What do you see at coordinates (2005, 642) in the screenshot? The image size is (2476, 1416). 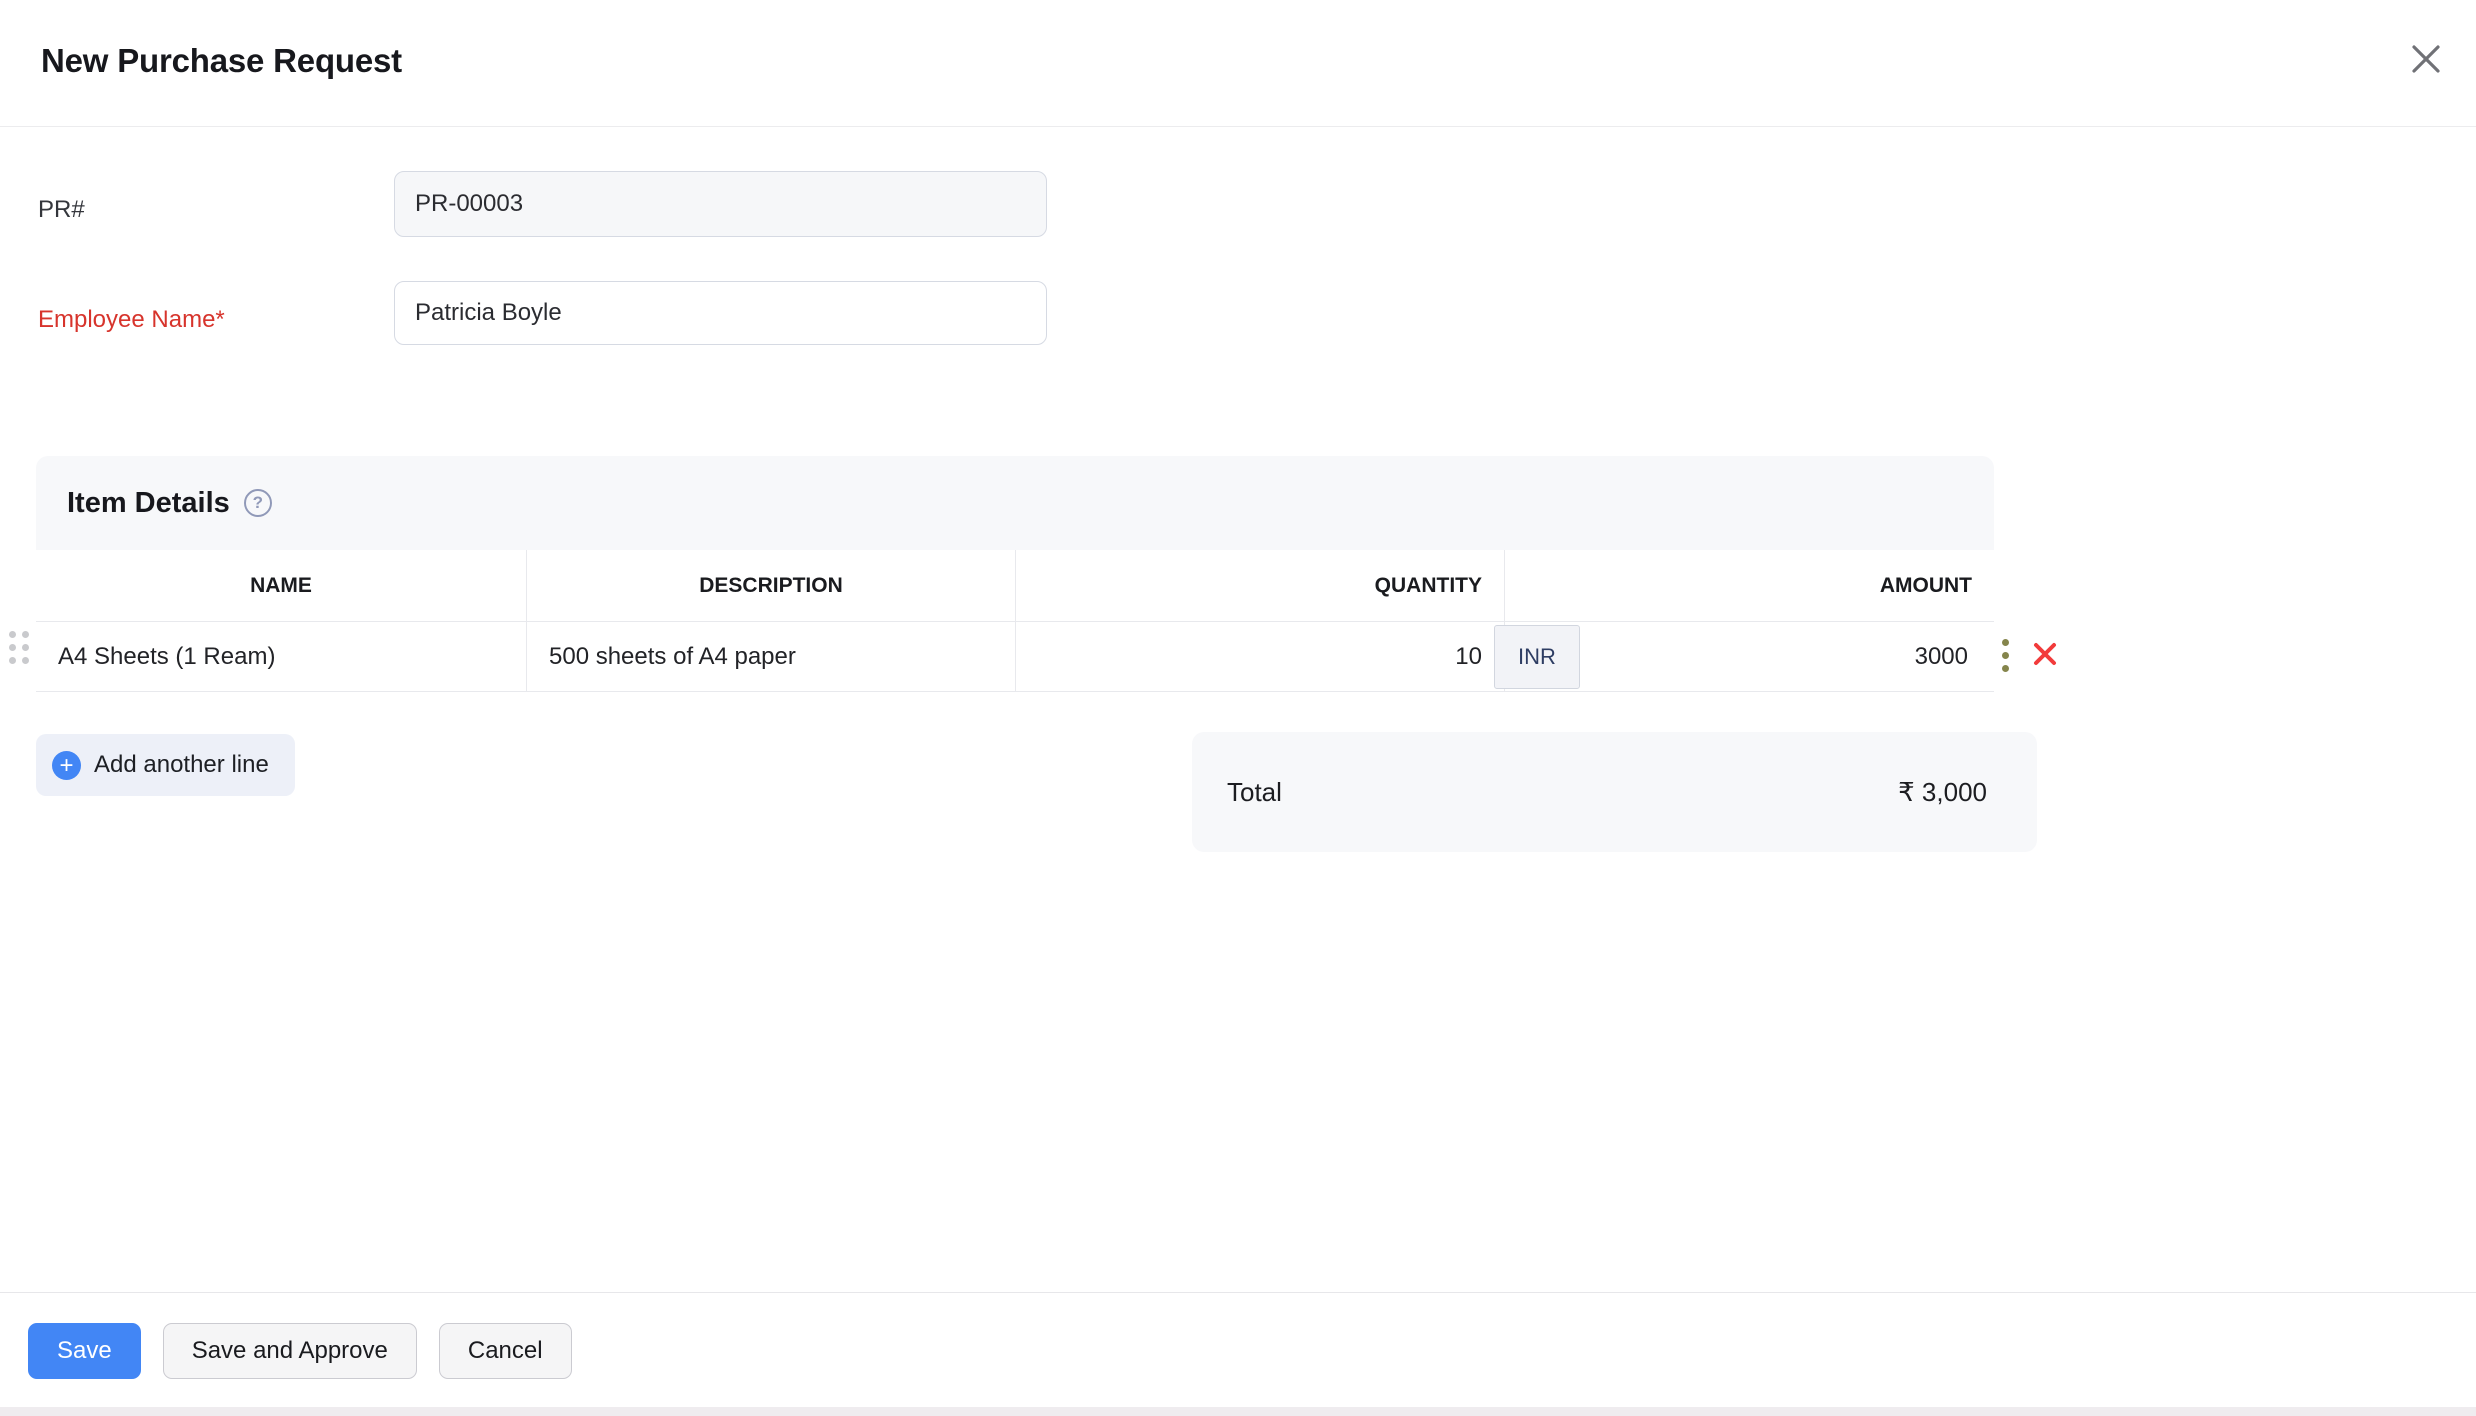 I see `row-menu-icon` at bounding box center [2005, 642].